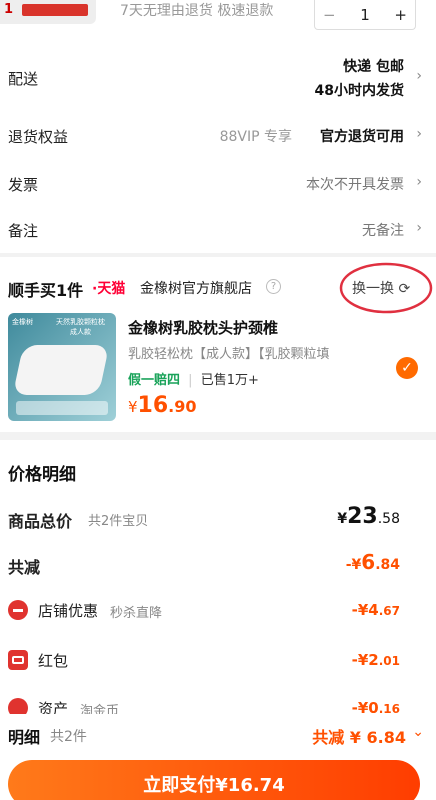  Describe the element at coordinates (118, 521) in the screenshot. I see `total-count: 共2件宝贝` at that location.